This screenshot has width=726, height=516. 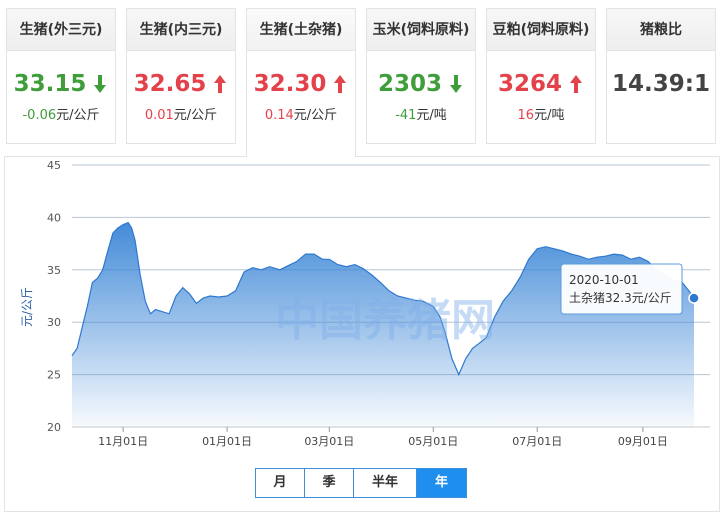 I want to click on card-value: 32.30, so click(x=290, y=84).